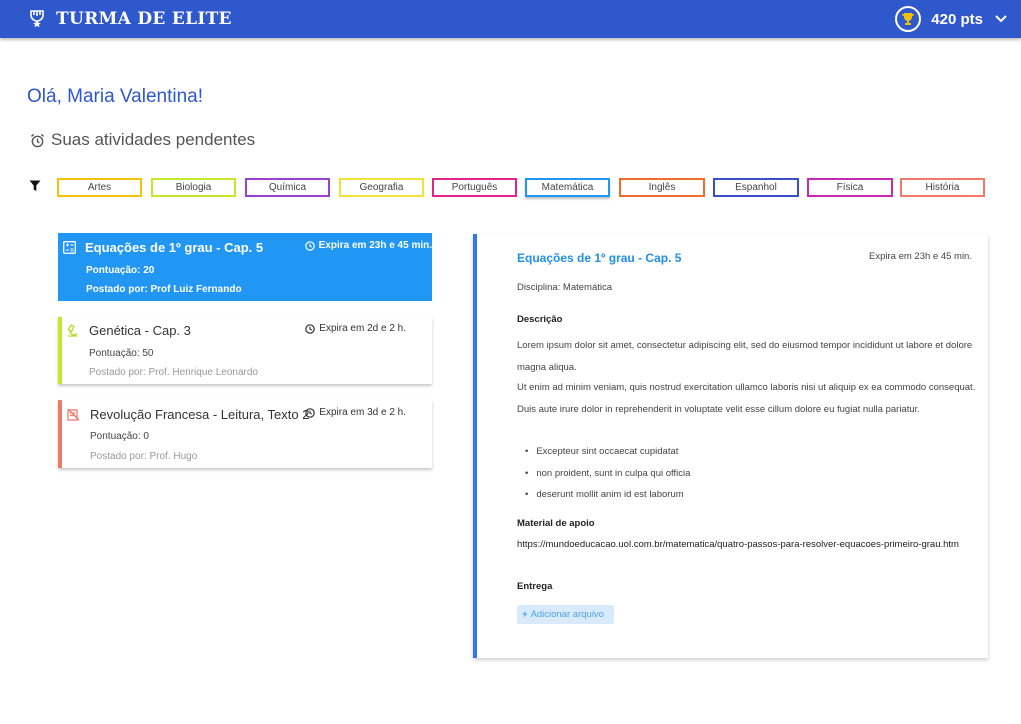 This screenshot has height=724, width=1021. What do you see at coordinates (140, 330) in the screenshot?
I see `activity-title: Genética - Cap. 3` at bounding box center [140, 330].